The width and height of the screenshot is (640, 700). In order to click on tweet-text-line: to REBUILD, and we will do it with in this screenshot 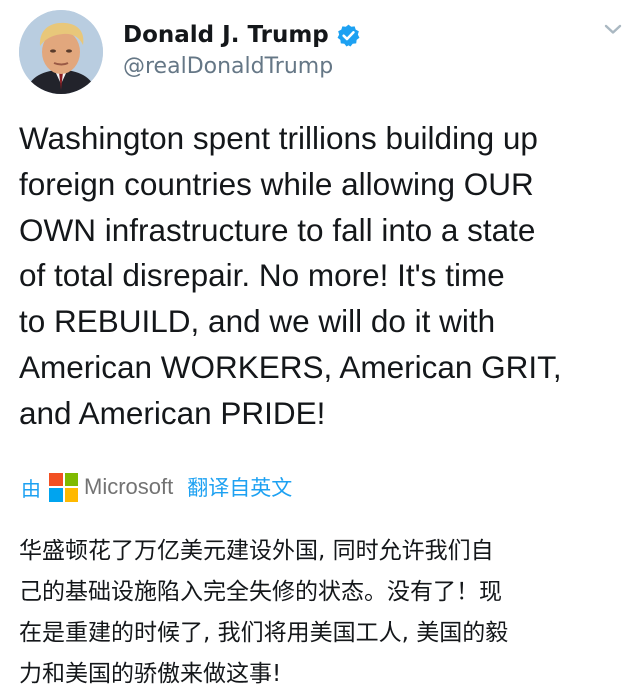, I will do `click(257, 321)`.